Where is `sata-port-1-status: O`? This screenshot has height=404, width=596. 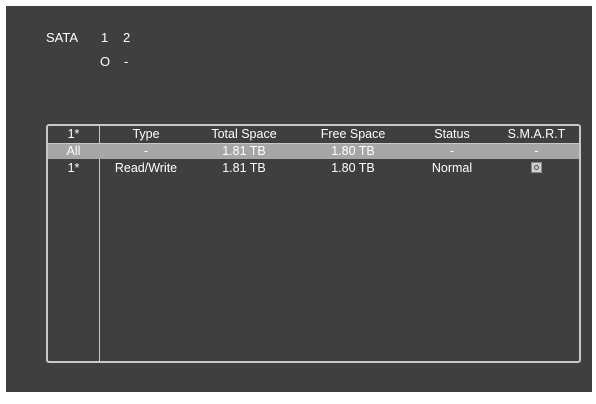 sata-port-1-status: O is located at coordinates (105, 61).